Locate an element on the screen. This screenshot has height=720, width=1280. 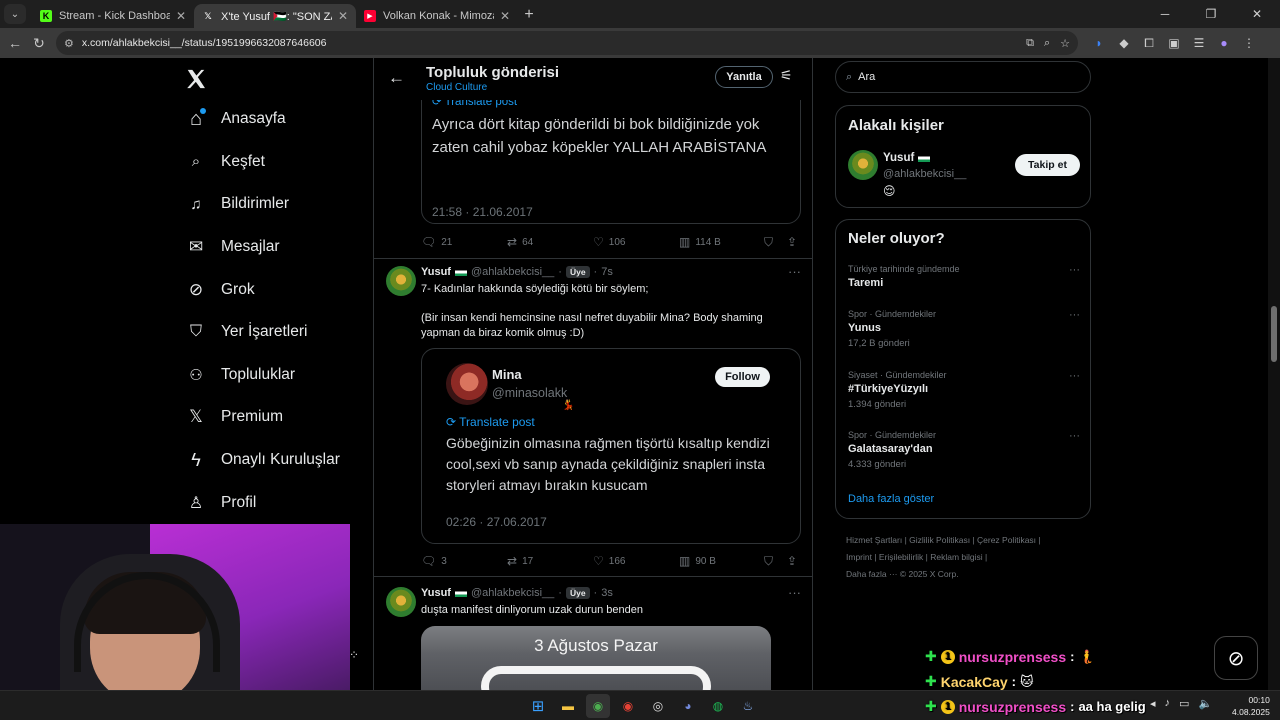
discord-icon: ◕ is located at coordinates (688, 706).